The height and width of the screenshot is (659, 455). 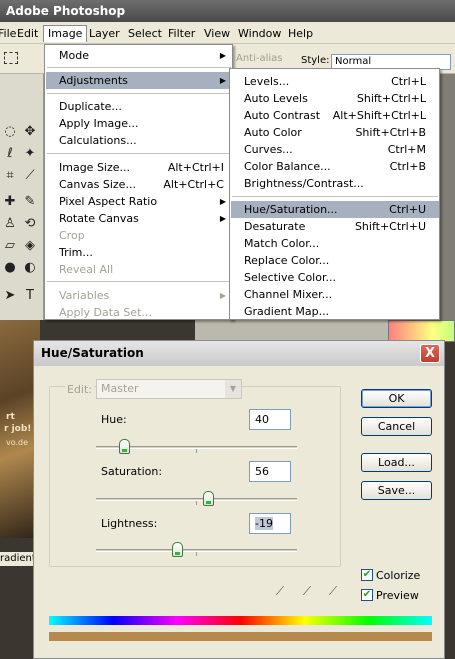 What do you see at coordinates (10, 246) in the screenshot?
I see `eraser-icon: ▱` at bounding box center [10, 246].